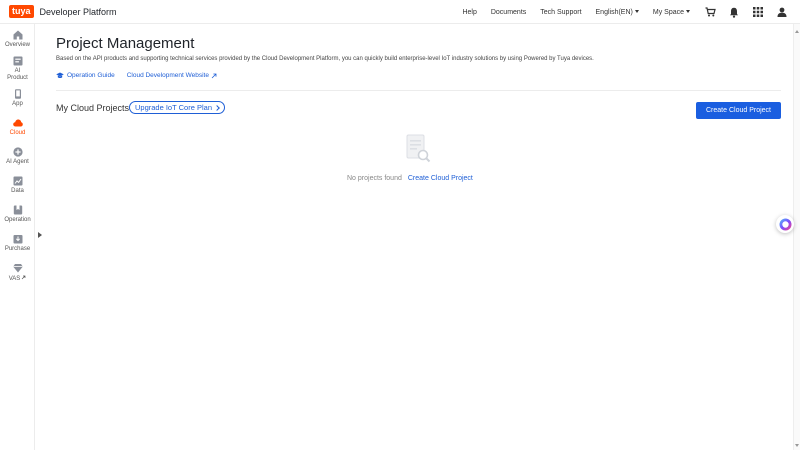  Describe the element at coordinates (418, 90) in the screenshot. I see `header-divider` at that location.